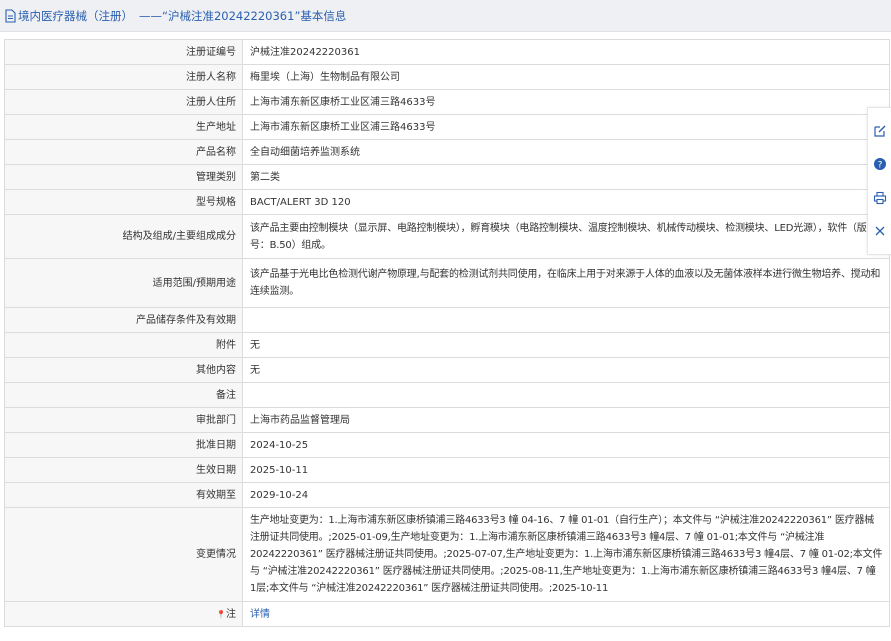 The width and height of the screenshot is (891, 641). Describe the element at coordinates (123, 152) in the screenshot. I see `field-label: 产品名称` at that location.